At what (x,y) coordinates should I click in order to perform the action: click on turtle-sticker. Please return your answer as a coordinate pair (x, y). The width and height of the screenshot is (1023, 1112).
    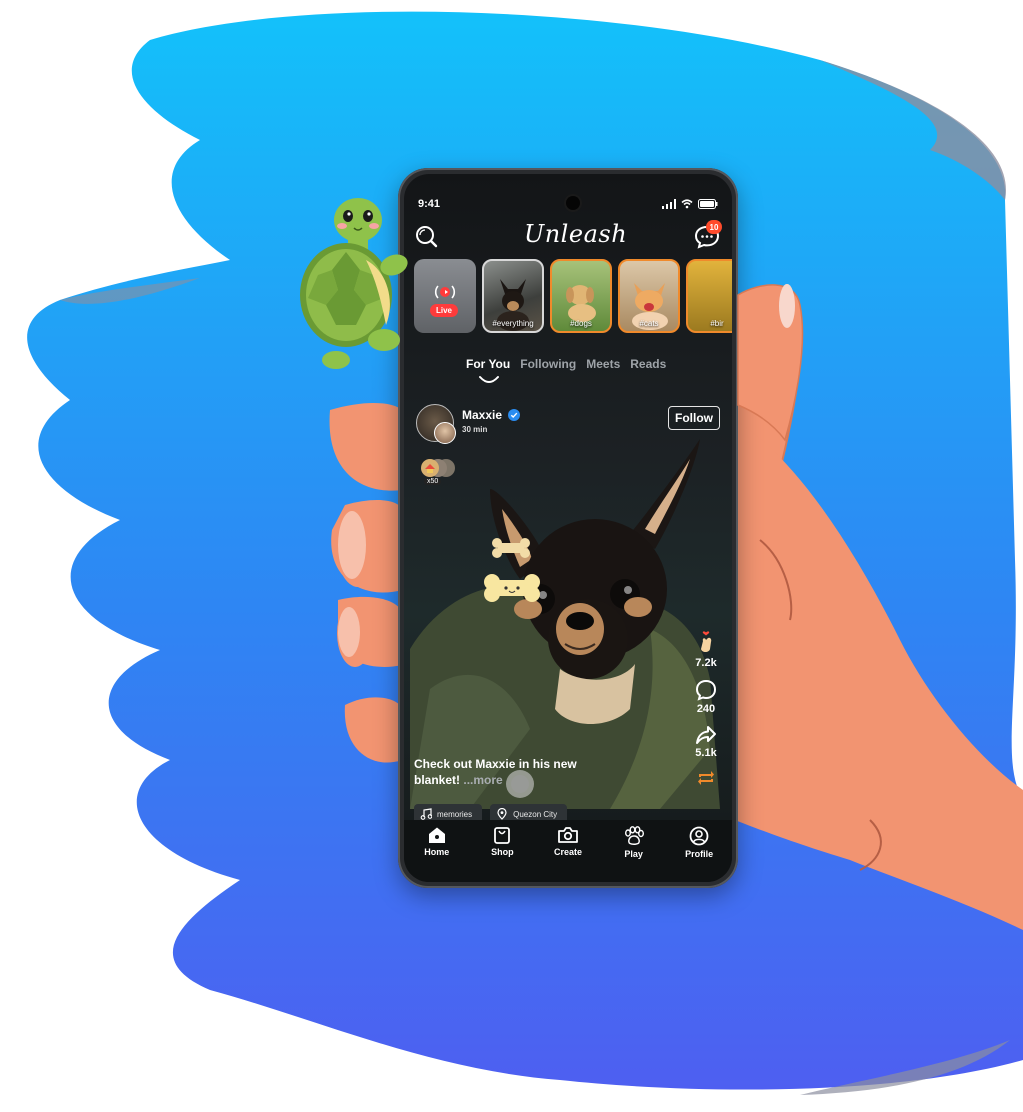
    Looking at the image, I should click on (354, 283).